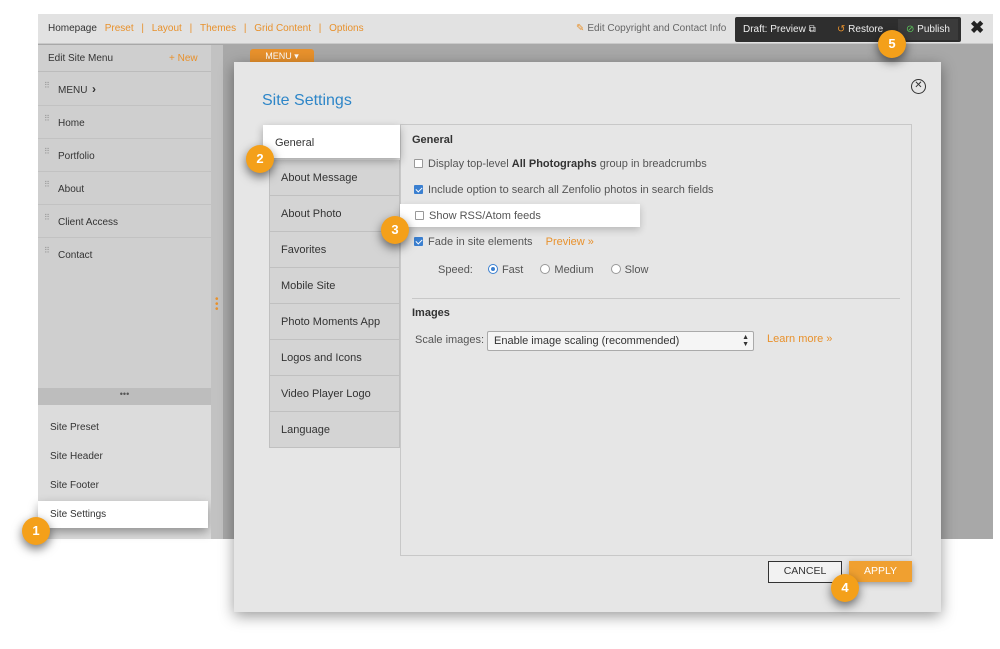 Image resolution: width=1000 pixels, height=649 pixels. I want to click on option-label: Fade in site elements, so click(480, 242).